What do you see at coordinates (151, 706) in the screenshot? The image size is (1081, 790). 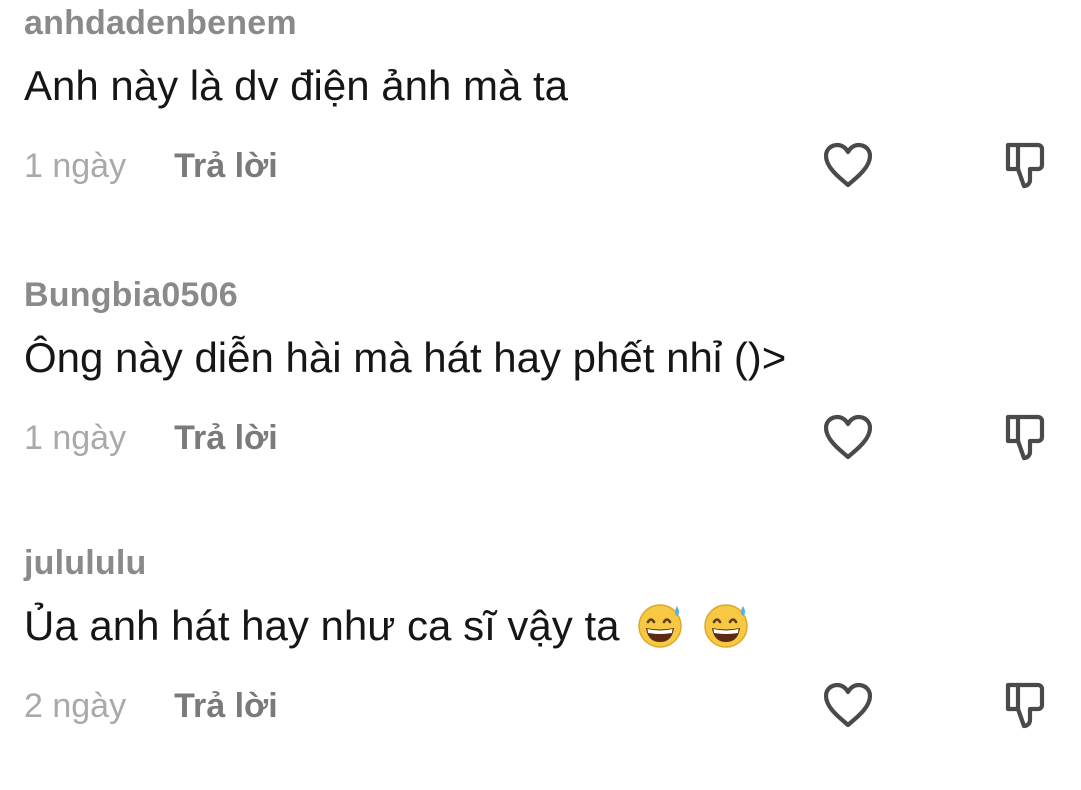 I see `comment-meta: 2 ngày Trả lời` at bounding box center [151, 706].